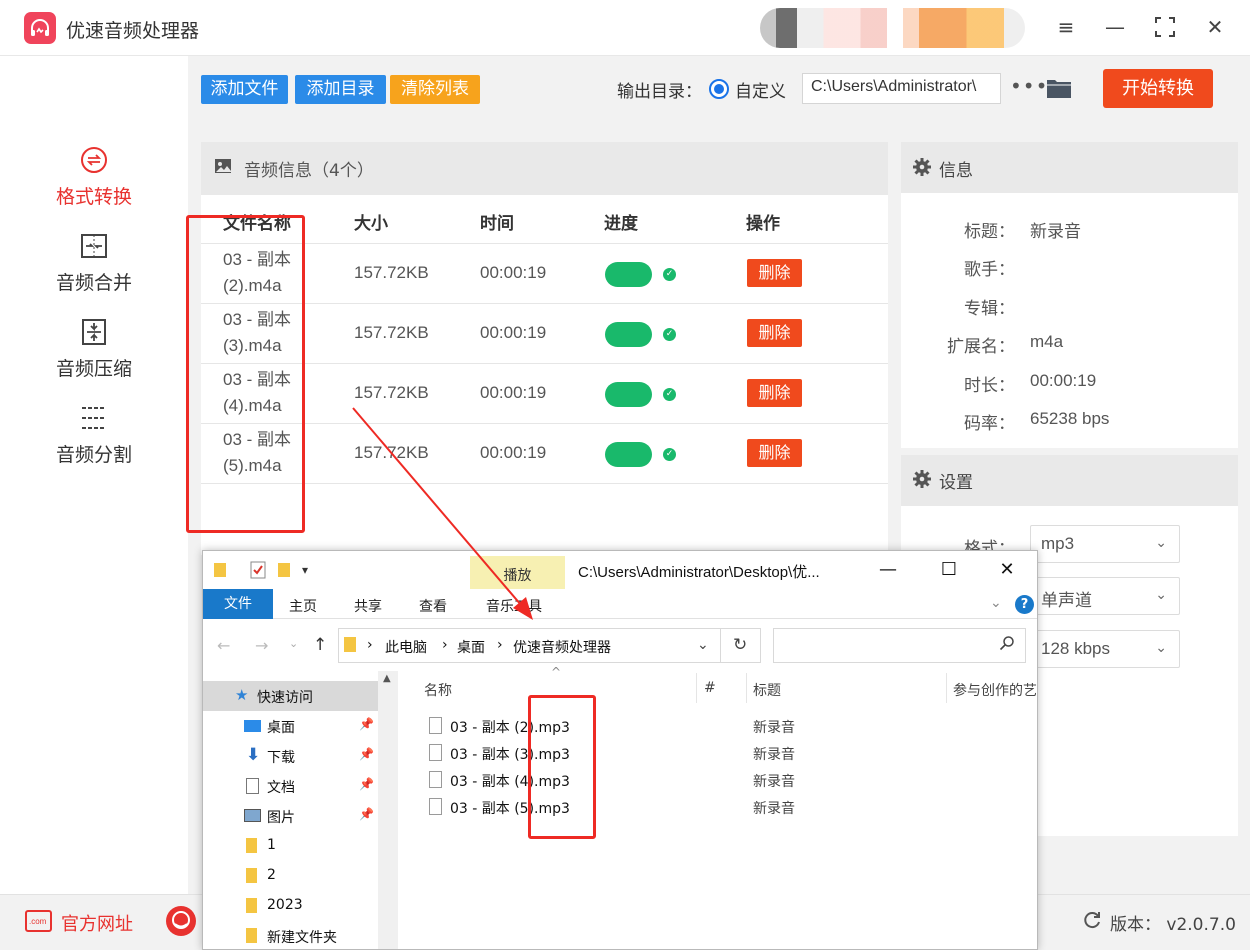  What do you see at coordinates (517, 572) in the screenshot?
I see `play-context-tab: 播放` at bounding box center [517, 572].